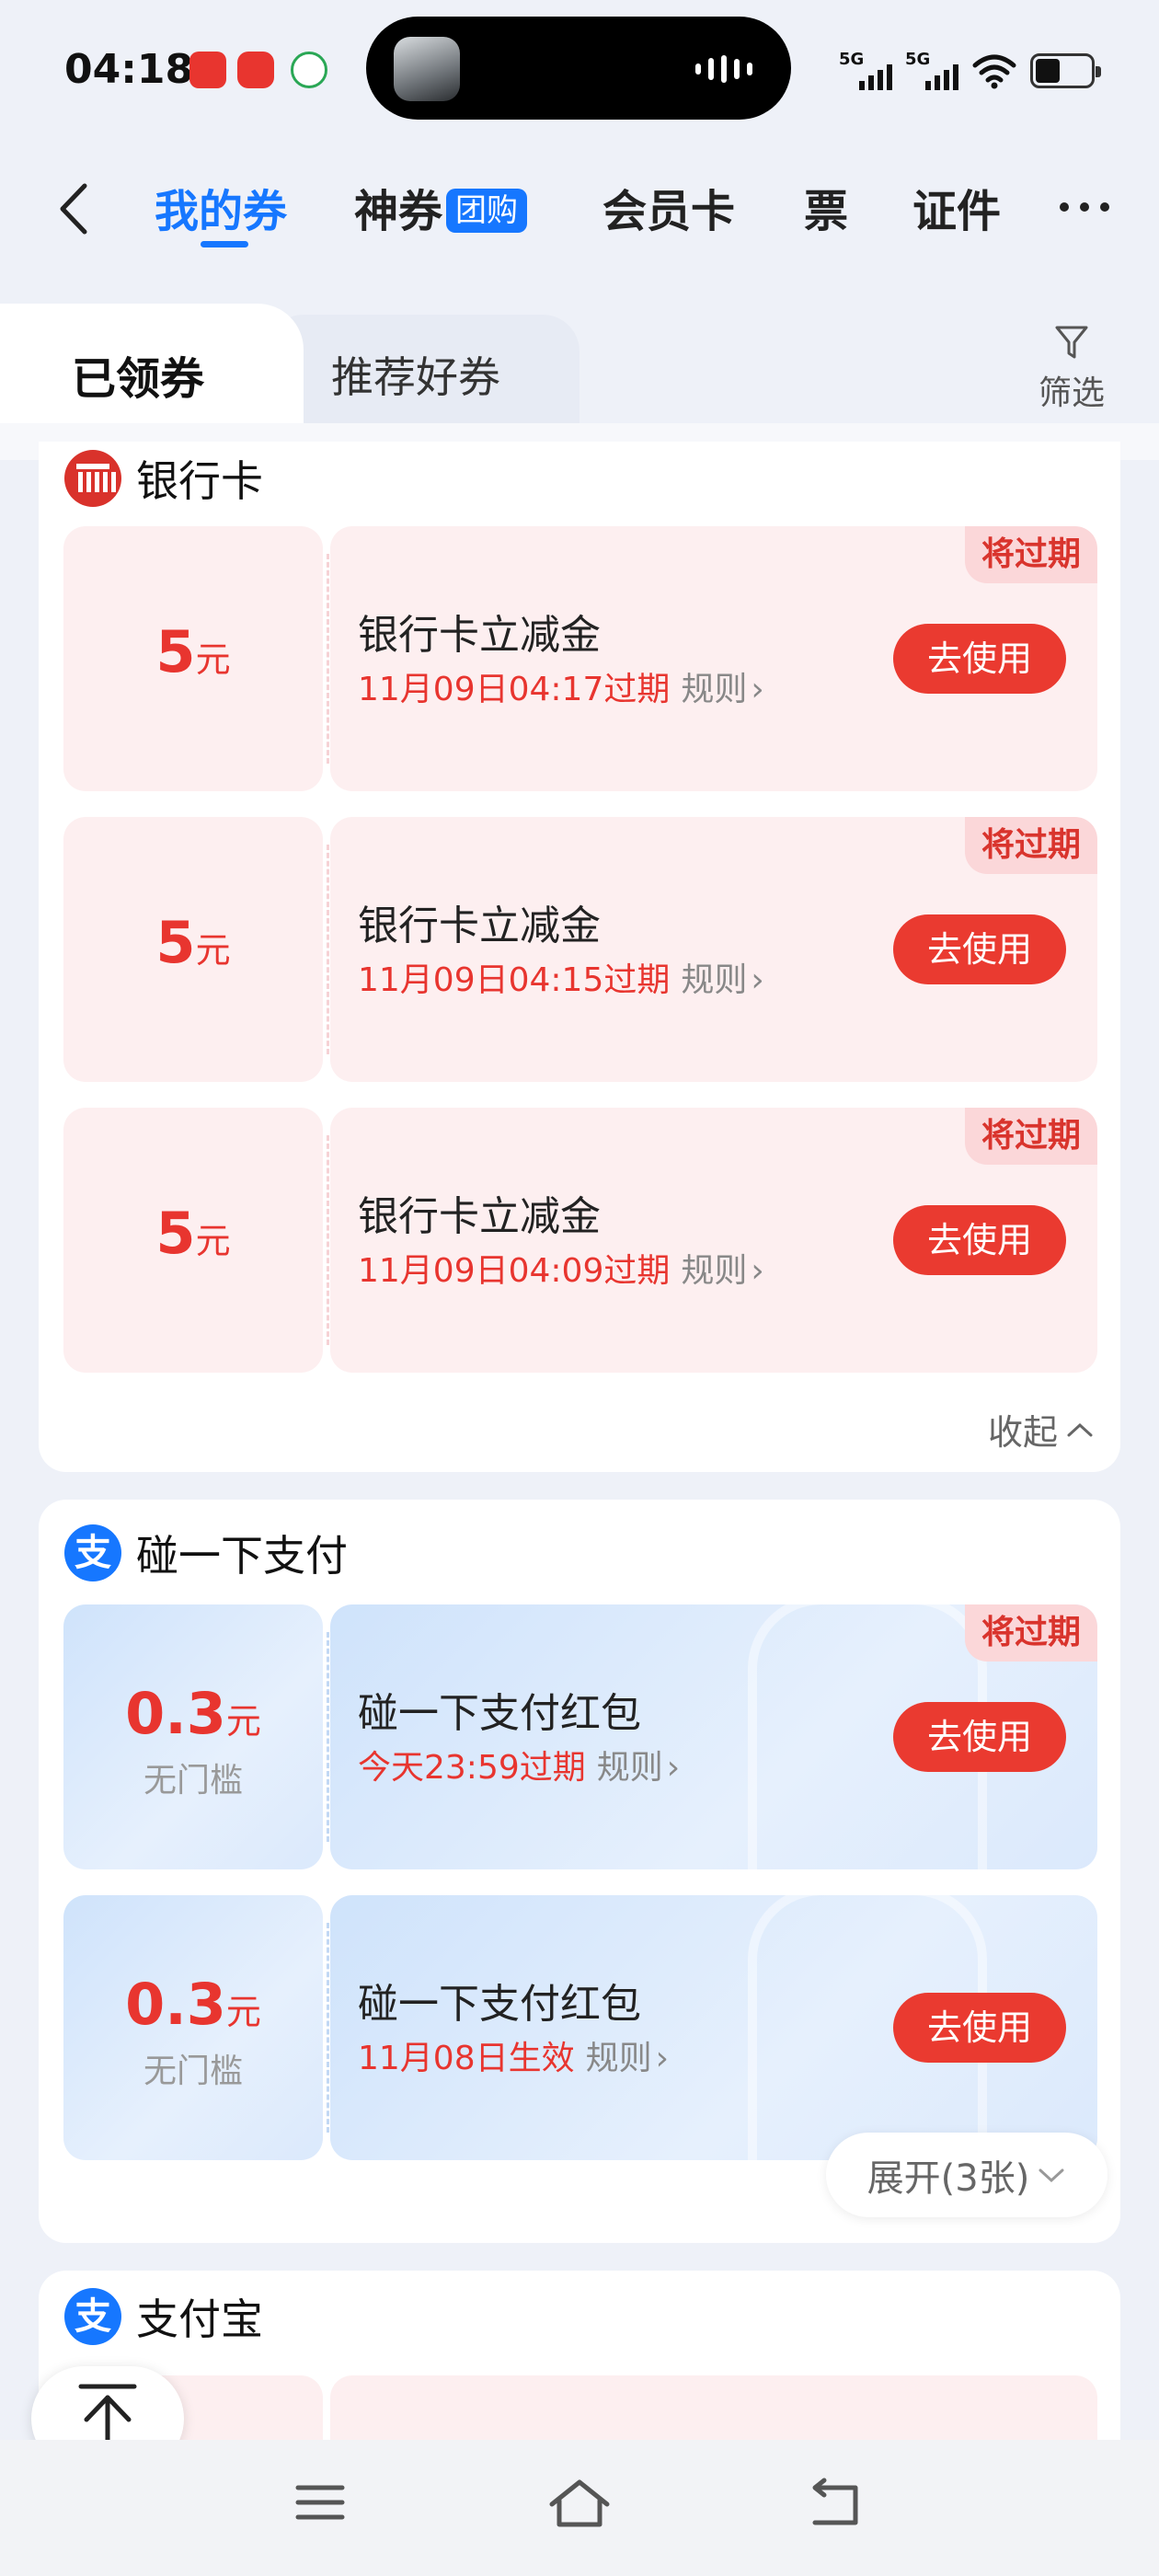 Image resolution: width=1159 pixels, height=2576 pixels. What do you see at coordinates (994, 71) in the screenshot?
I see `wifi-icon` at bounding box center [994, 71].